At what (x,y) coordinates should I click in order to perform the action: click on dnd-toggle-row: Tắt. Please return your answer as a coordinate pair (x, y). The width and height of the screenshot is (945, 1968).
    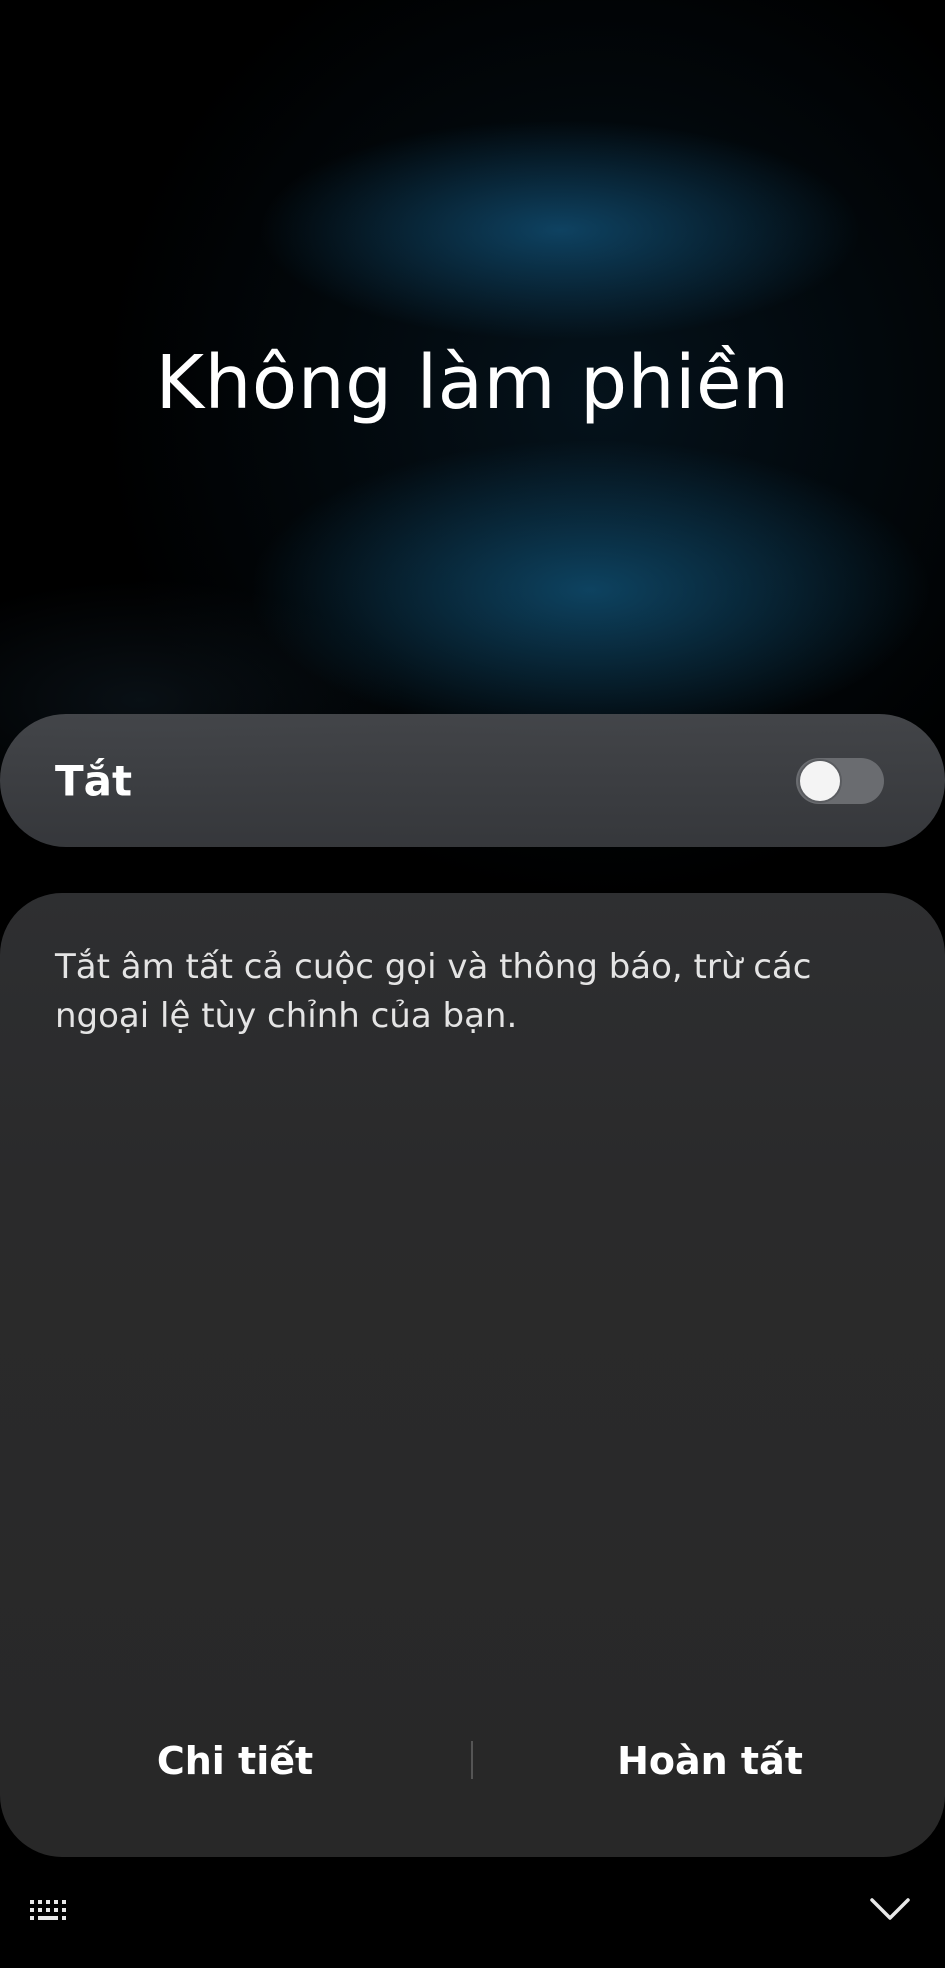
    Looking at the image, I should click on (472, 780).